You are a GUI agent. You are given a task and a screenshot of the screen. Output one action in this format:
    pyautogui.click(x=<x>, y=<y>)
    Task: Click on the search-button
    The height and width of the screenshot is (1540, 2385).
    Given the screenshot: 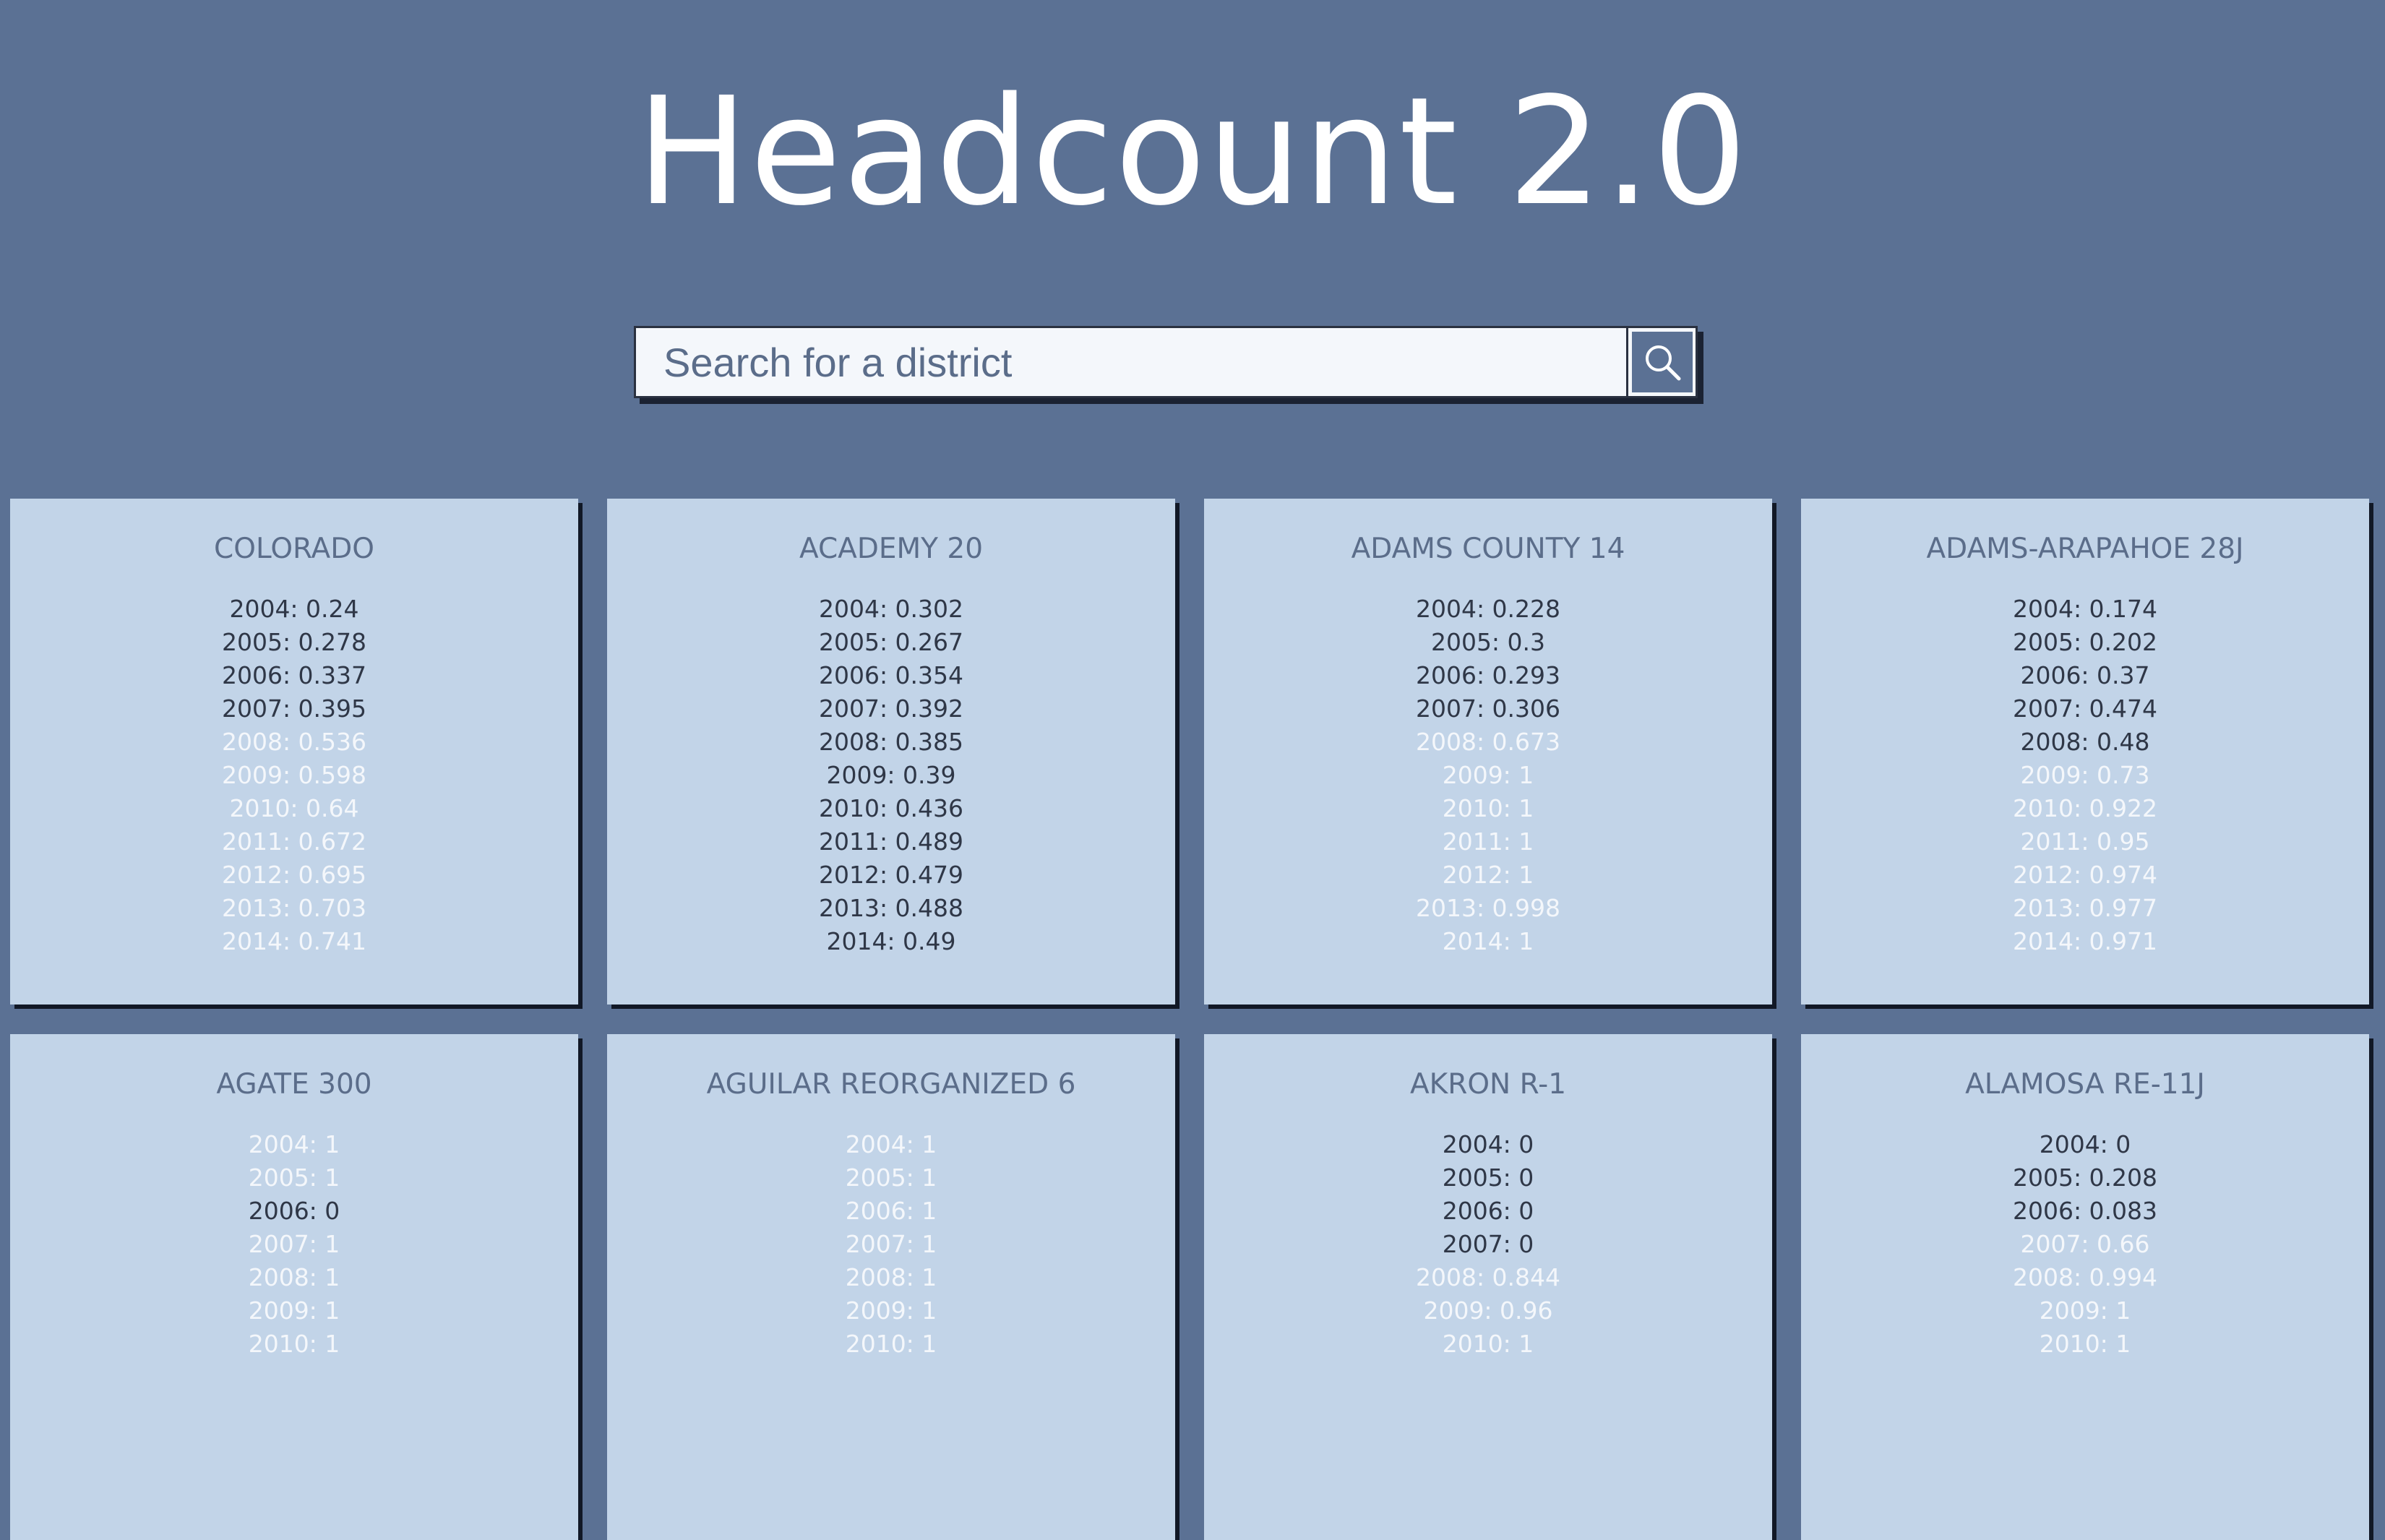 What is the action you would take?
    pyautogui.click(x=1661, y=362)
    